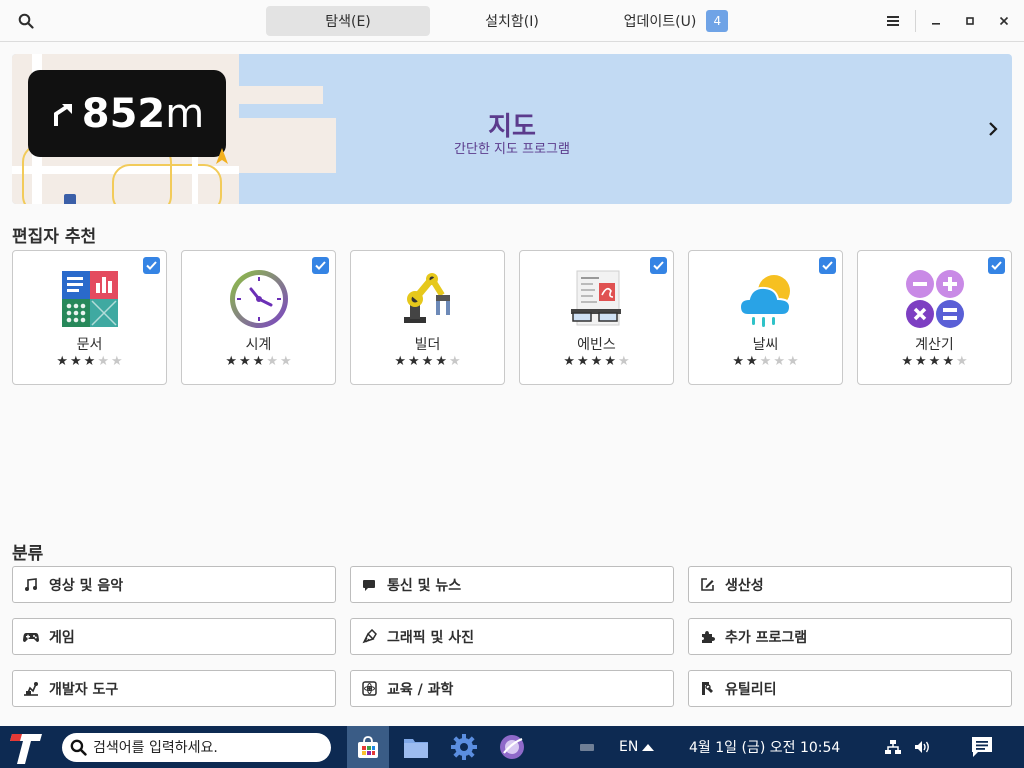 Image resolution: width=1024 pixels, height=768 pixels. Describe the element at coordinates (512, 149) in the screenshot. I see `banner-subtitle: 간단한 지도 프로그램` at that location.